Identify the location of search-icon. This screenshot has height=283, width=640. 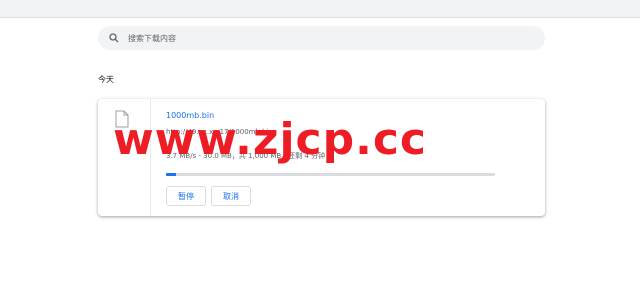
(114, 38).